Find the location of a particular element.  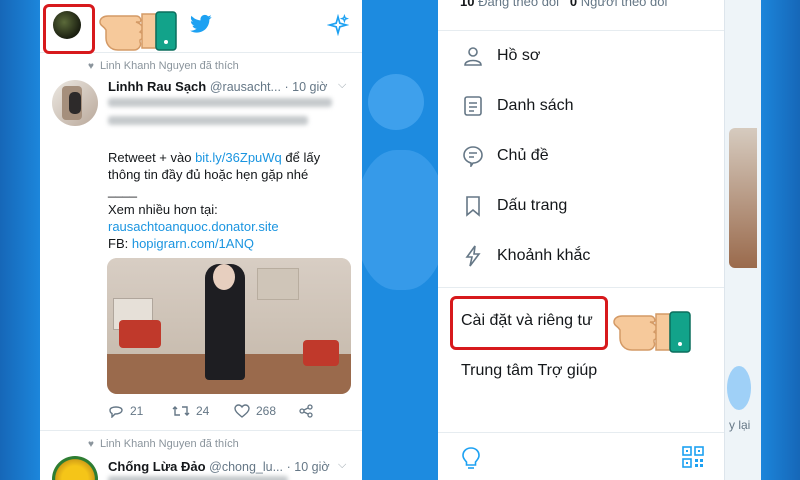

profile-icon is located at coordinates (473, 56).